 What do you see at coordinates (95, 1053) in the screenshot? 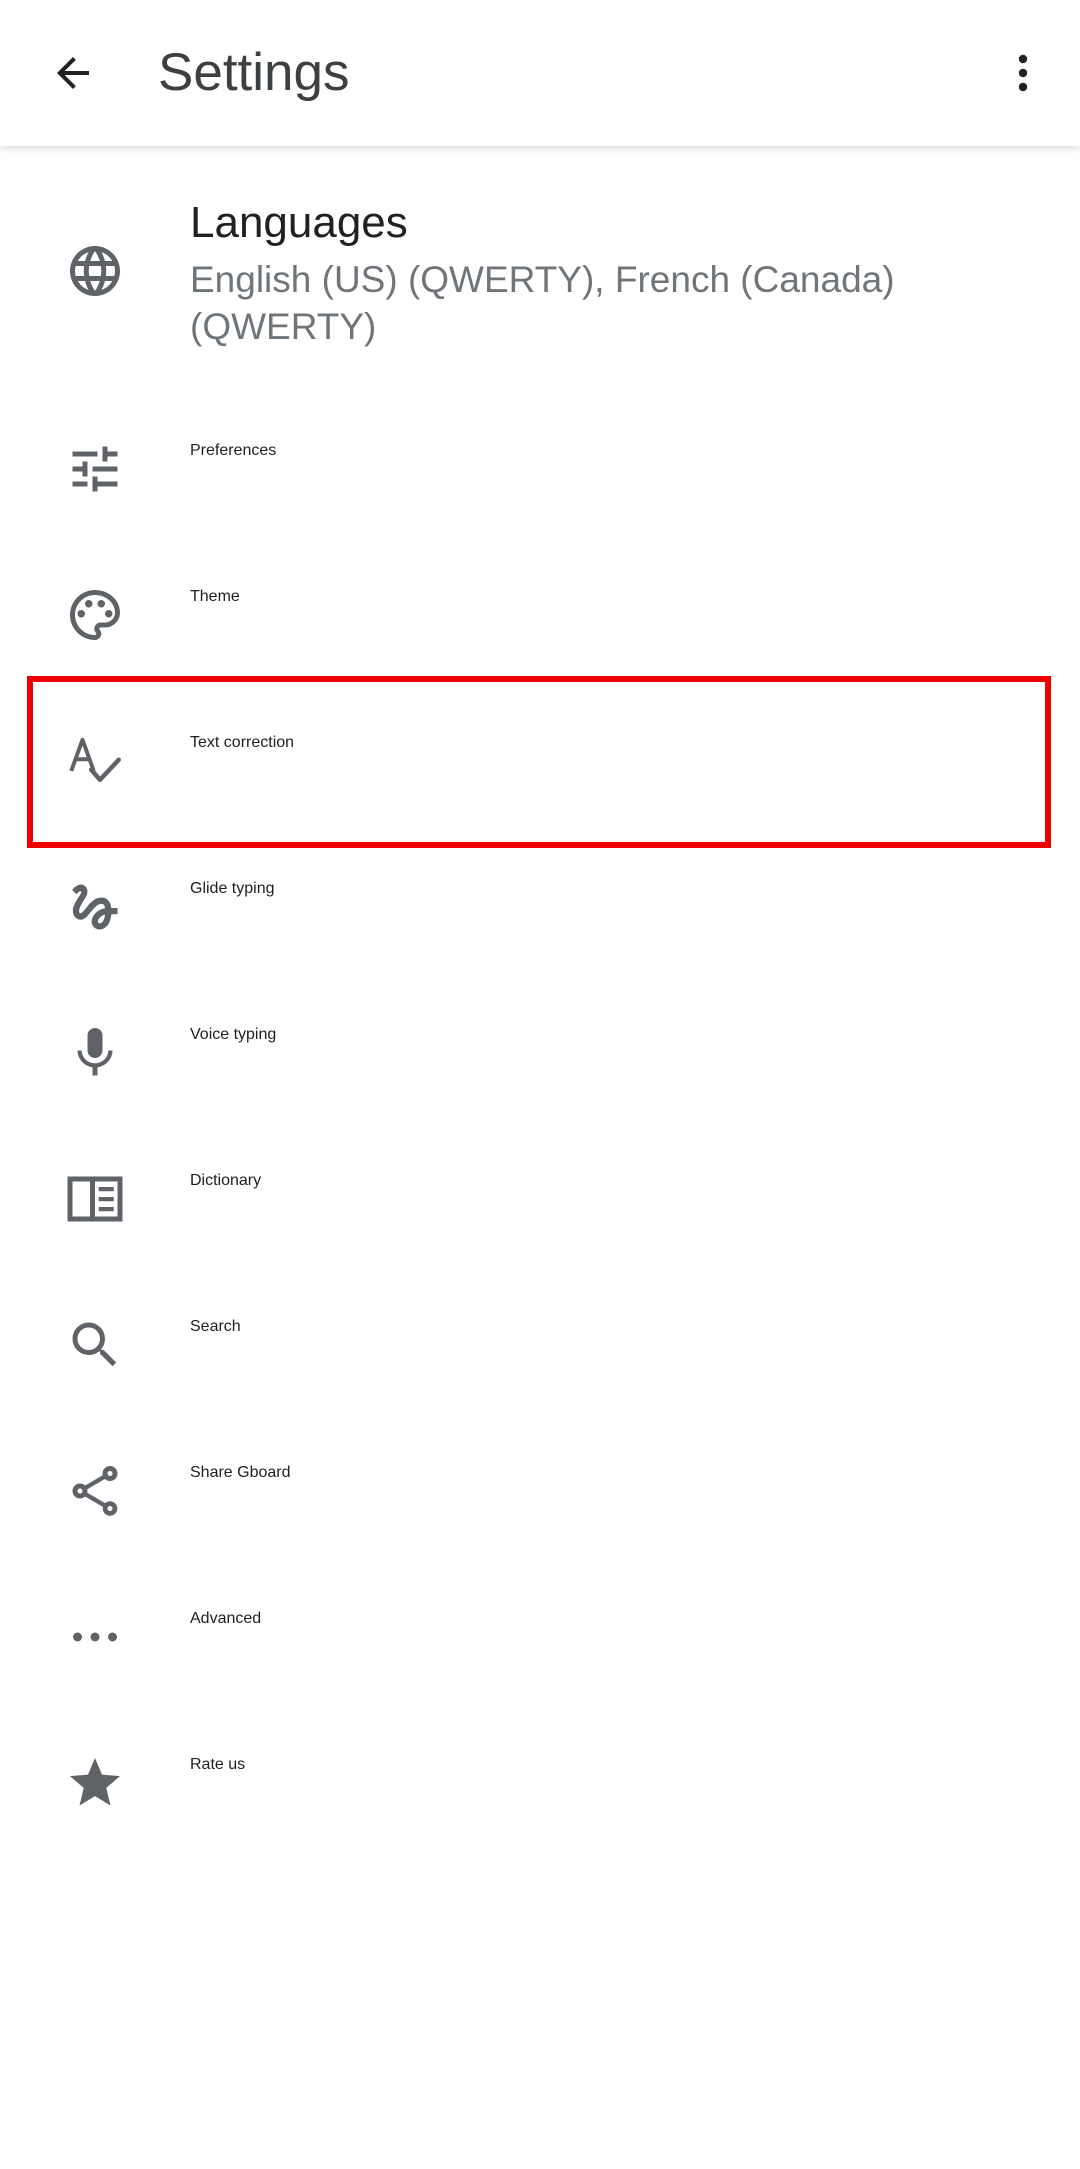
I see `microphone-icon` at bounding box center [95, 1053].